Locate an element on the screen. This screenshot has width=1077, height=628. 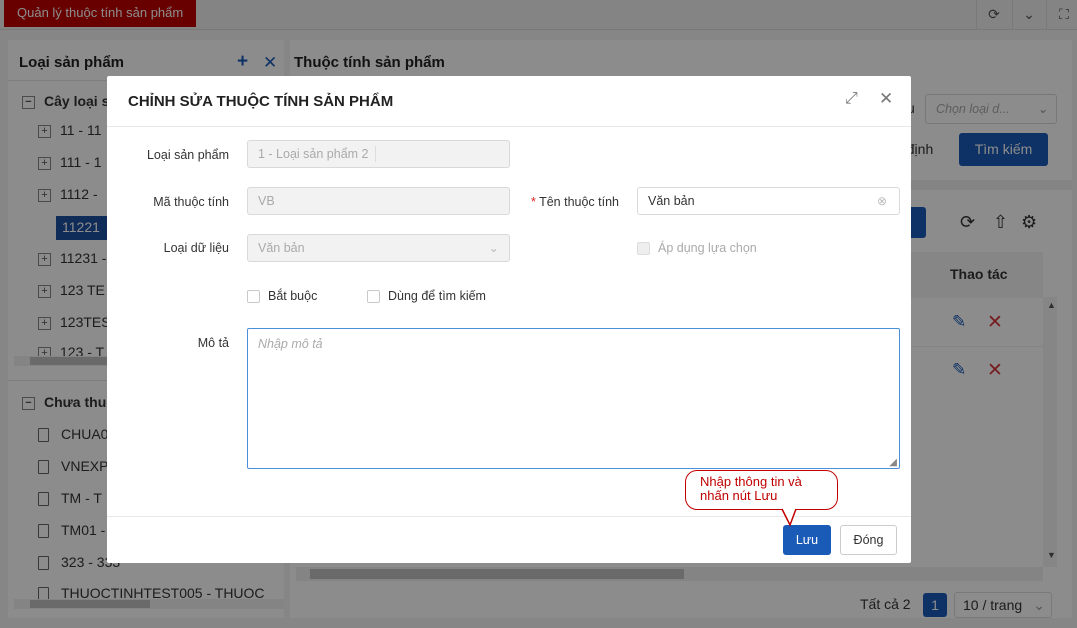
product-type-field: 1 - Loại sản phẩm 2 is located at coordinates (378, 154).